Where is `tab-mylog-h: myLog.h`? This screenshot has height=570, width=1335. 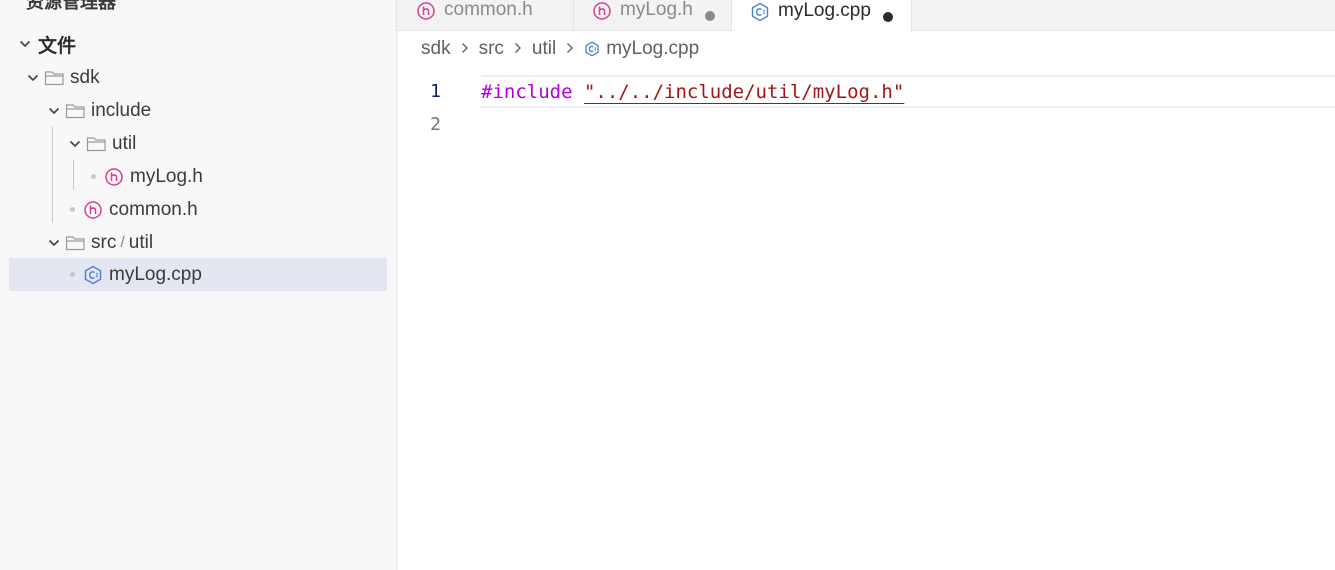 tab-mylog-h: myLog.h is located at coordinates (653, 15).